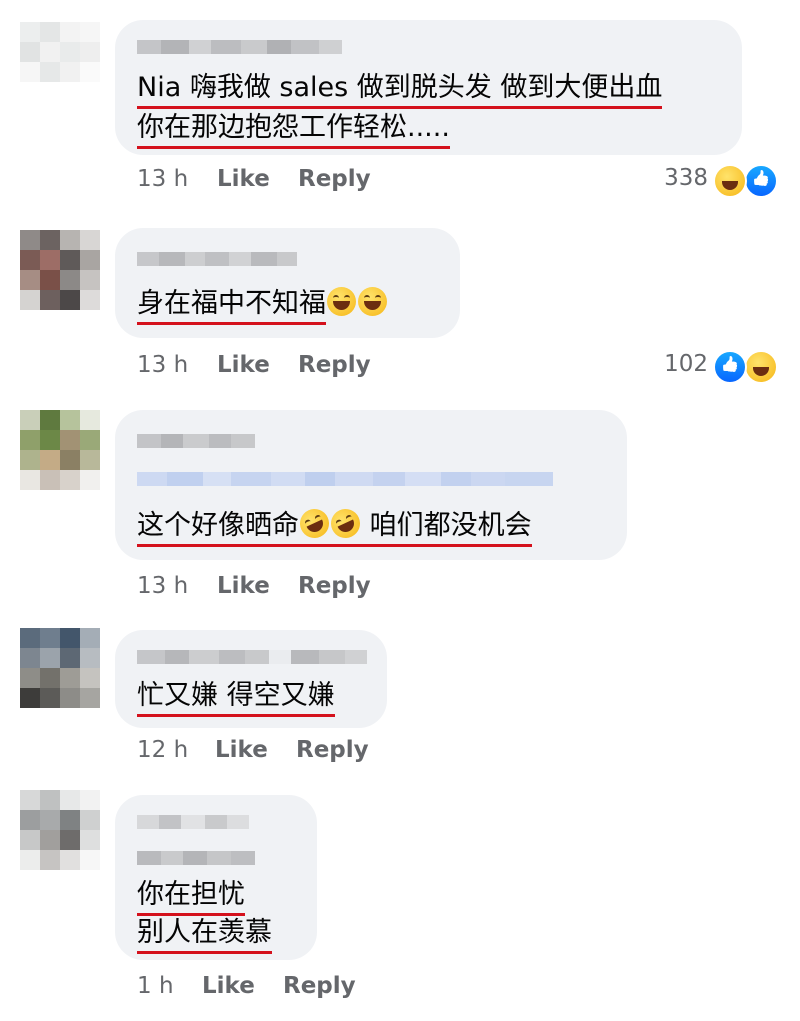 The width and height of the screenshot is (800, 1021). Describe the element at coordinates (196, 858) in the screenshot. I see `author-subtitle-blurred` at that location.